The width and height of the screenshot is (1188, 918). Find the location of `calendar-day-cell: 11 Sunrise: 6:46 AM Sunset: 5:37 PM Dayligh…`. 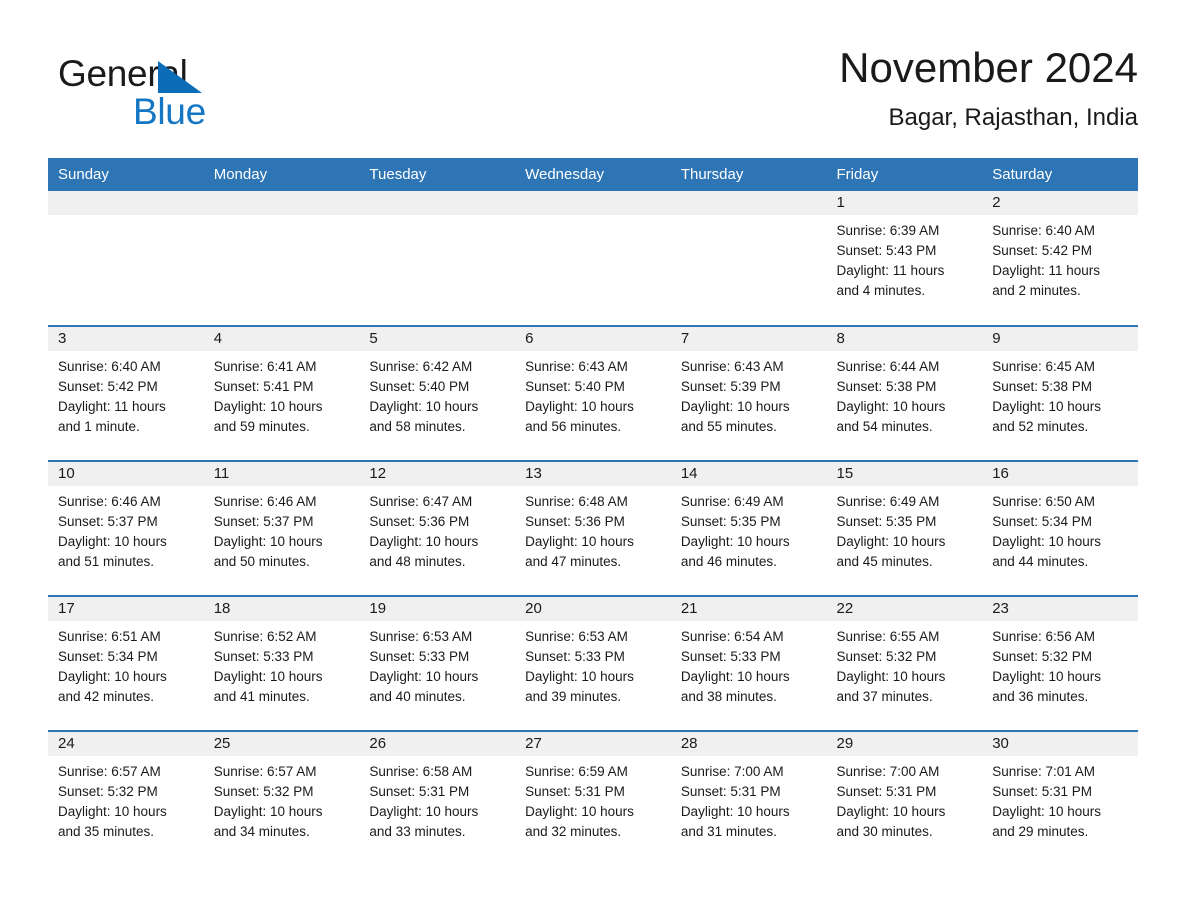

calendar-day-cell: 11 Sunrise: 6:46 AM Sunset: 5:37 PM Dayligh… is located at coordinates (281, 528).